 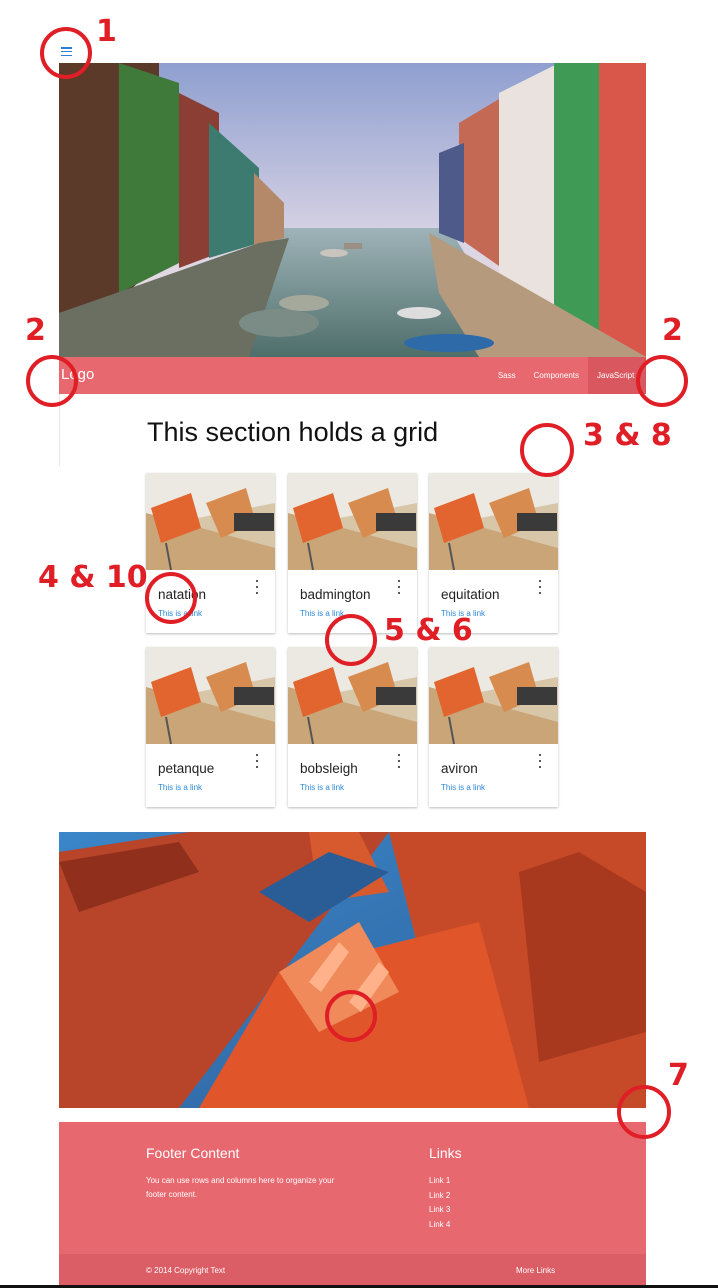 I want to click on annotation-label: 5 & 6, so click(x=428, y=630).